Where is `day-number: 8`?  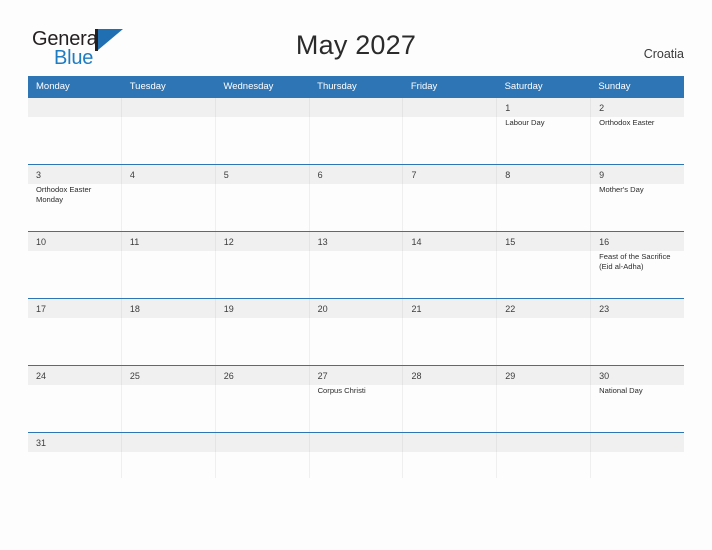
day-number: 8 is located at coordinates (543, 174).